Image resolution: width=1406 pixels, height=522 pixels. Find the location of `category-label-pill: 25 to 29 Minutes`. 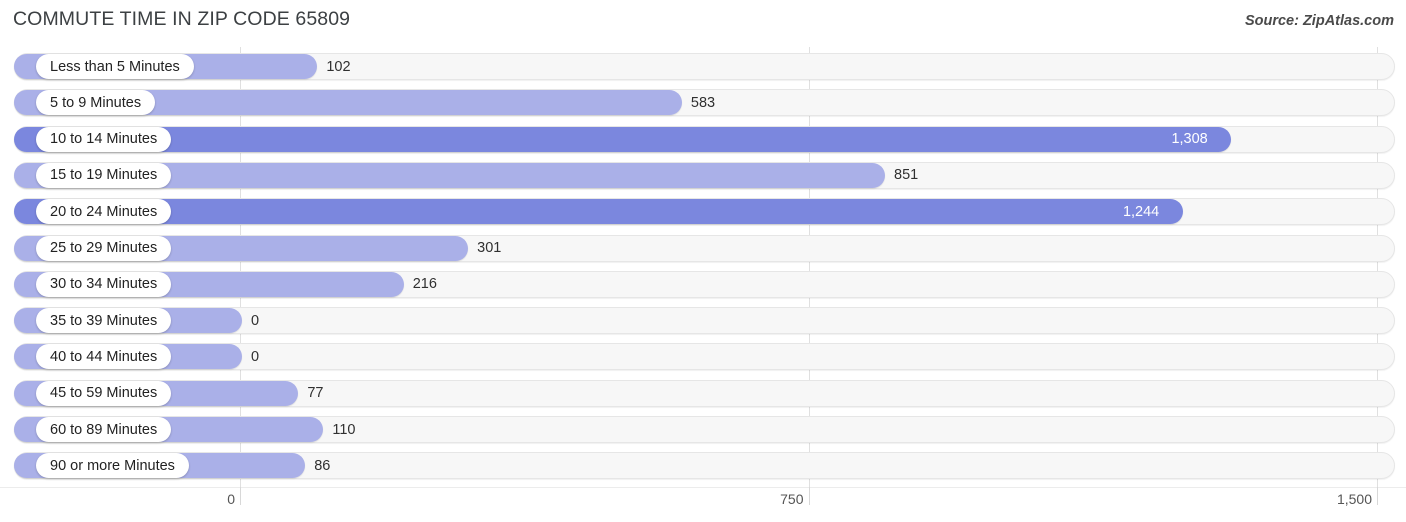

category-label-pill: 25 to 29 Minutes is located at coordinates (104, 248).